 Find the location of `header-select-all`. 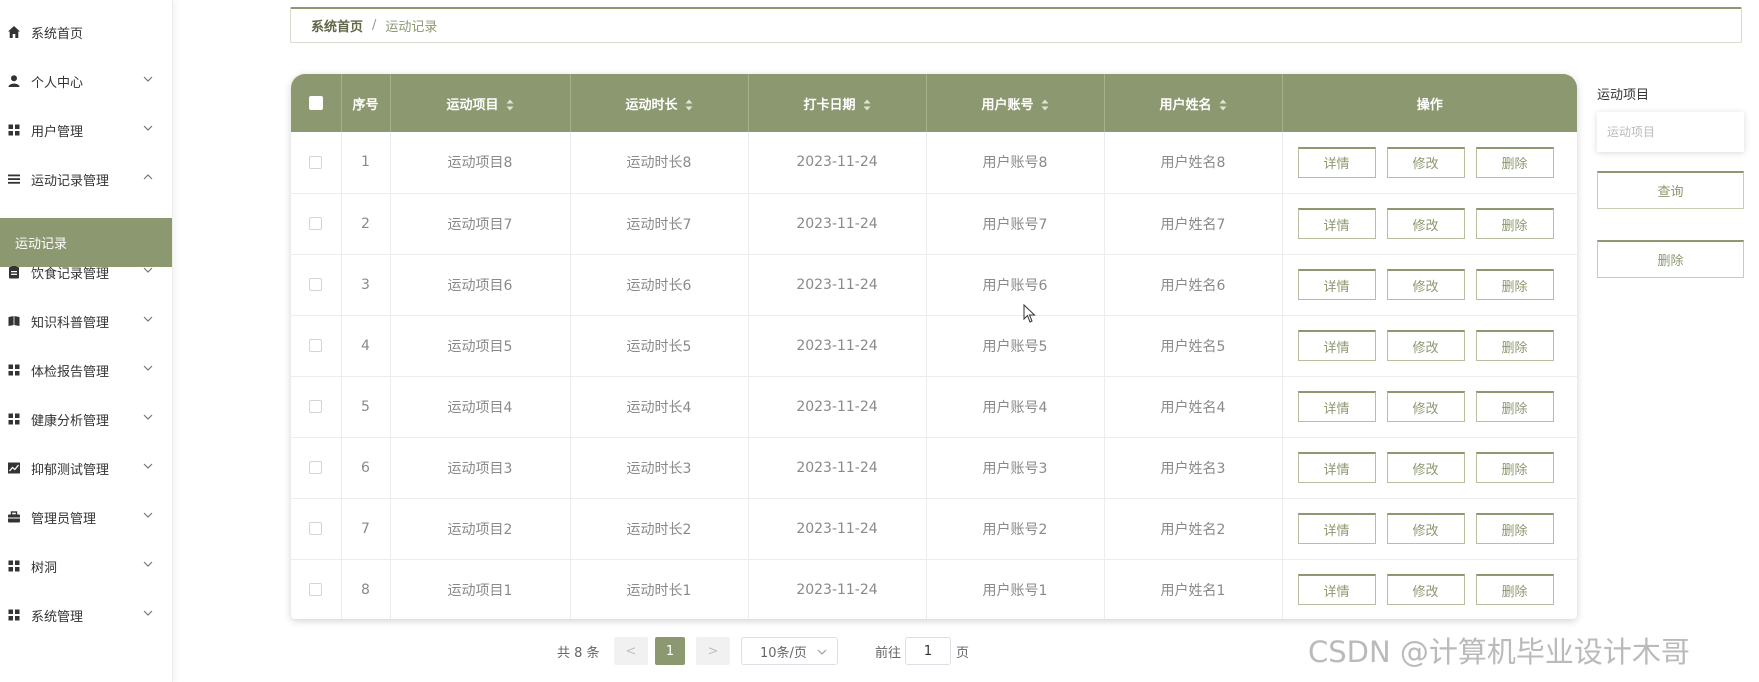

header-select-all is located at coordinates (316, 103).